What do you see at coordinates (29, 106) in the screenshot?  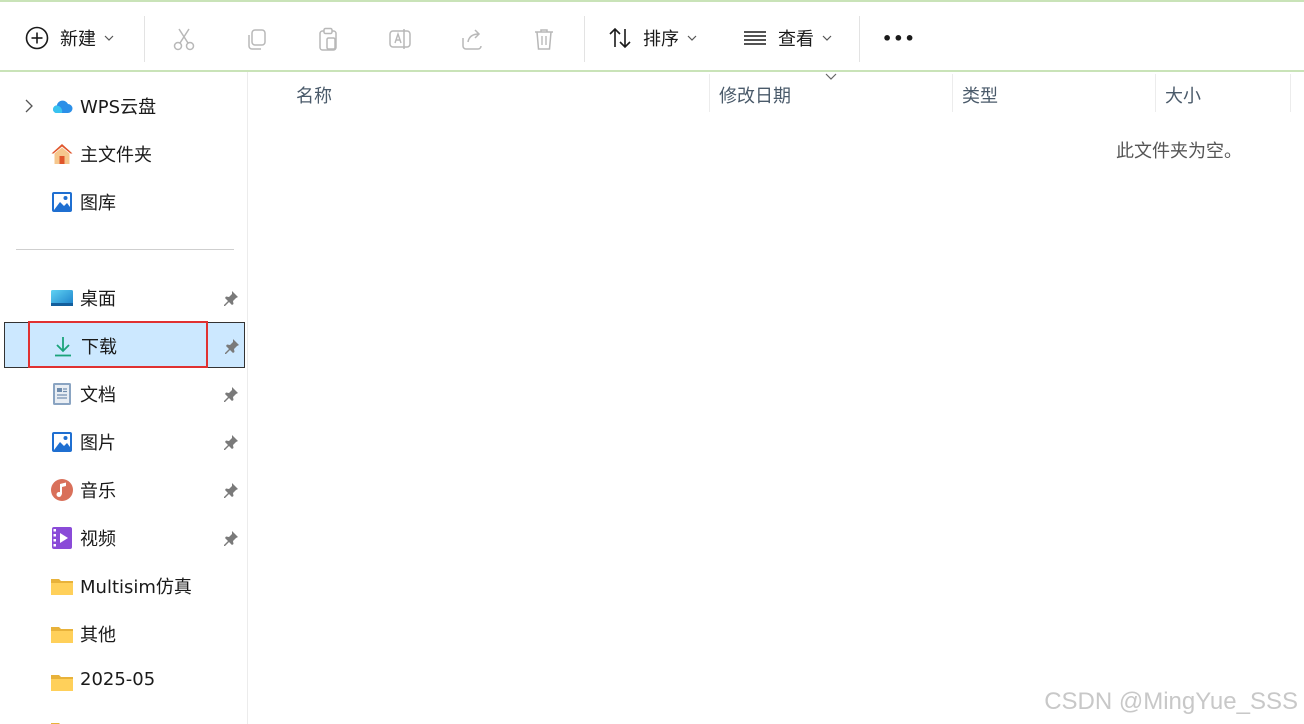 I see `chevron-right-icon` at bounding box center [29, 106].